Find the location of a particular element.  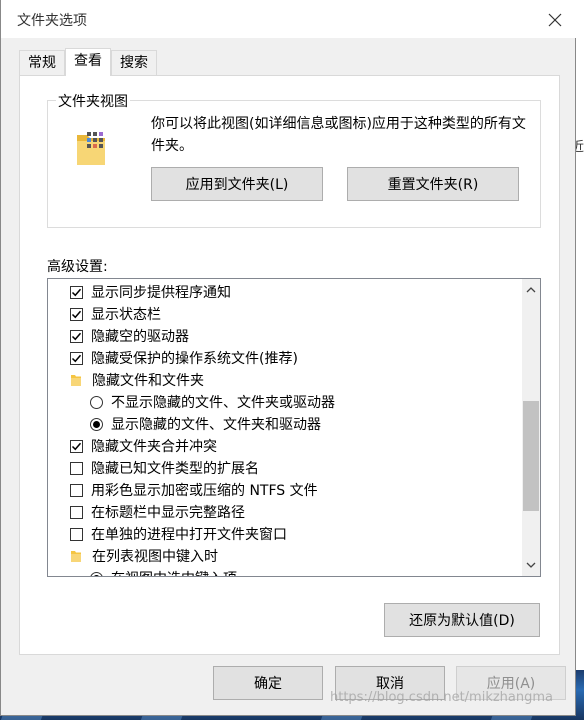

setting-label: 不显示隐藏的文件、文件夹或驱动器 is located at coordinates (223, 403).